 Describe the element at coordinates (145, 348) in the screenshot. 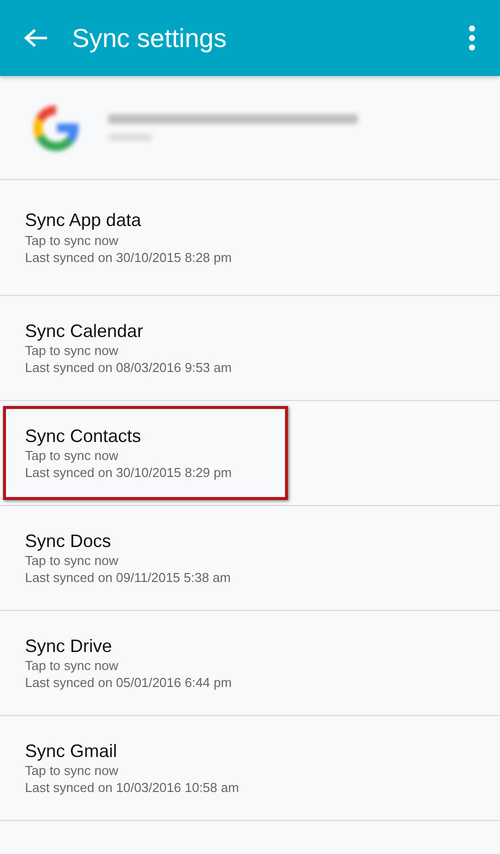

I see `sync-item: Sync Calendar Tap to sync now Last synced on 08/03/2016 9:53 am` at that location.